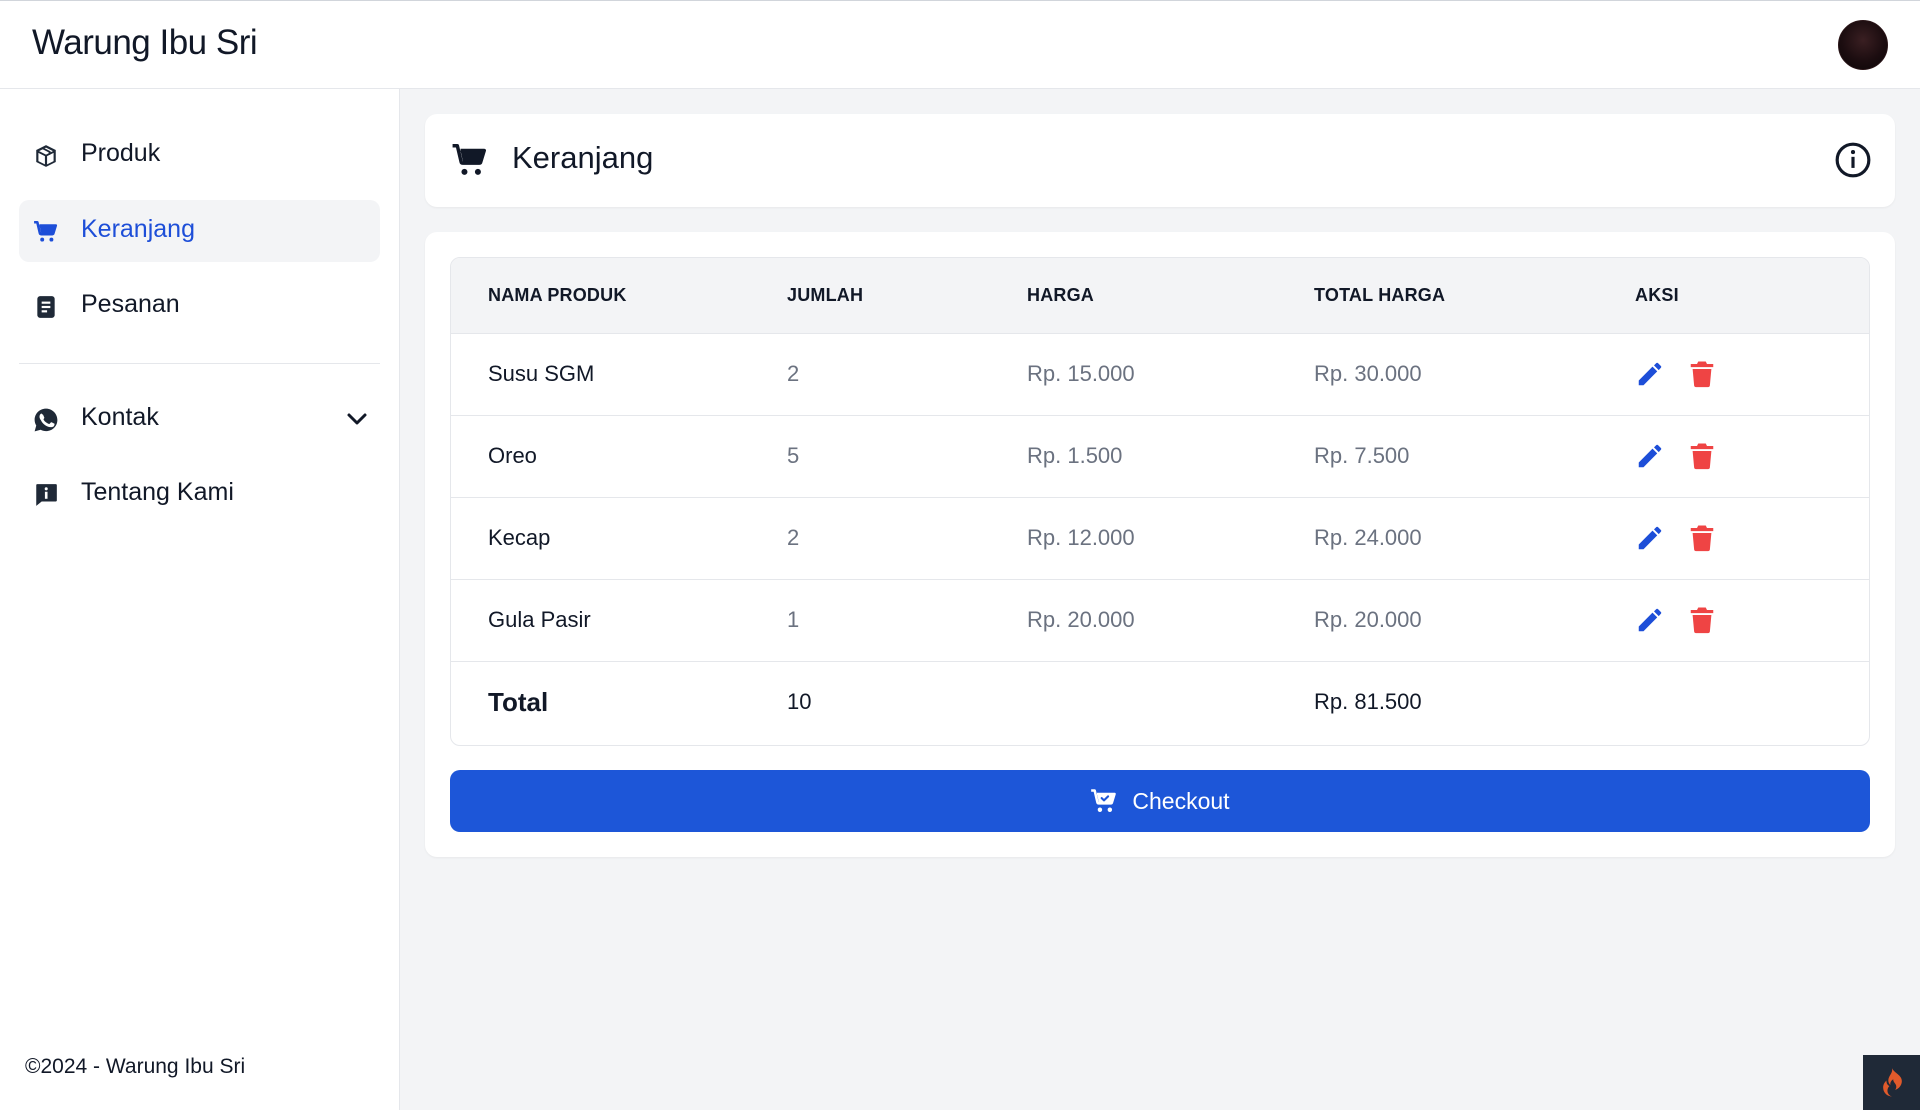 The width and height of the screenshot is (1920, 1110). What do you see at coordinates (1368, 537) in the screenshot?
I see `product-total: Rp. 24.000` at bounding box center [1368, 537].